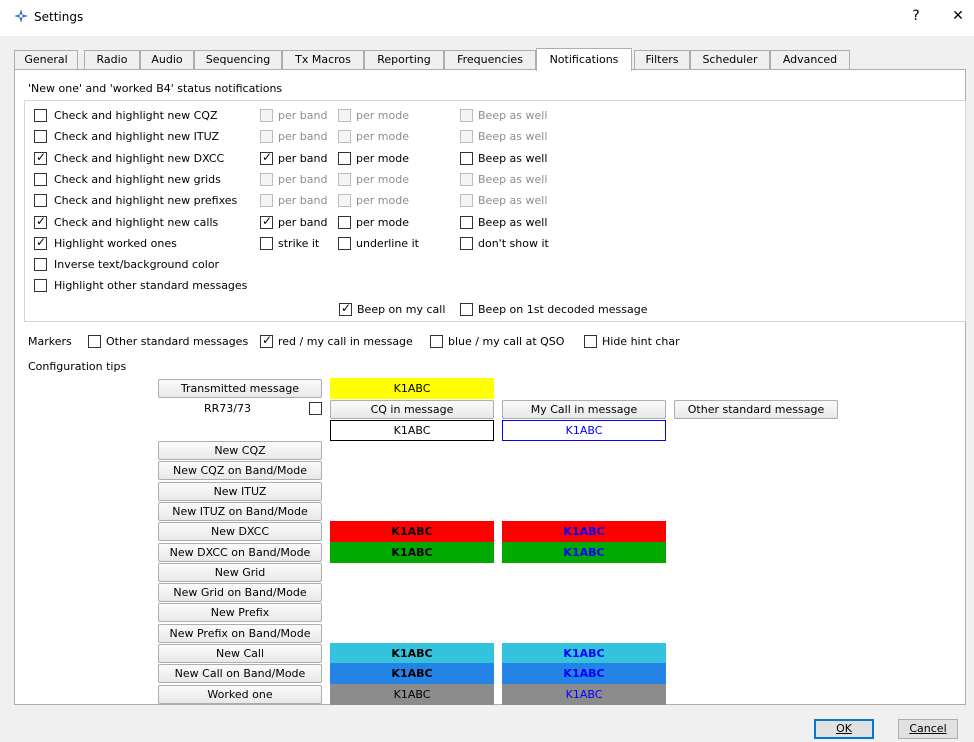  I want to click on status-row-5-c4-checkbox, so click(466, 222).